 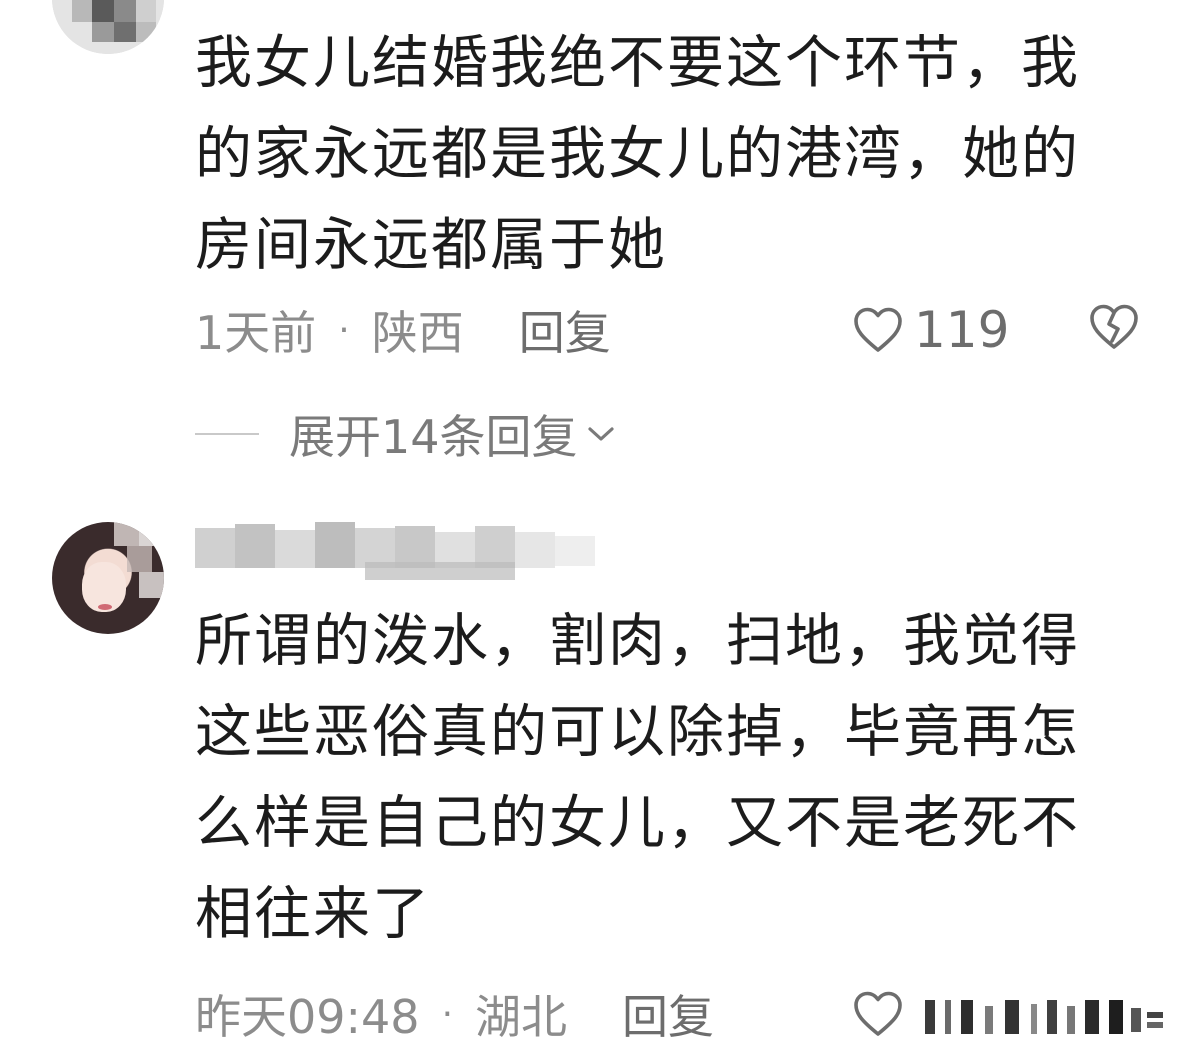 What do you see at coordinates (256, 333) in the screenshot?
I see `comment-time: 1天前` at bounding box center [256, 333].